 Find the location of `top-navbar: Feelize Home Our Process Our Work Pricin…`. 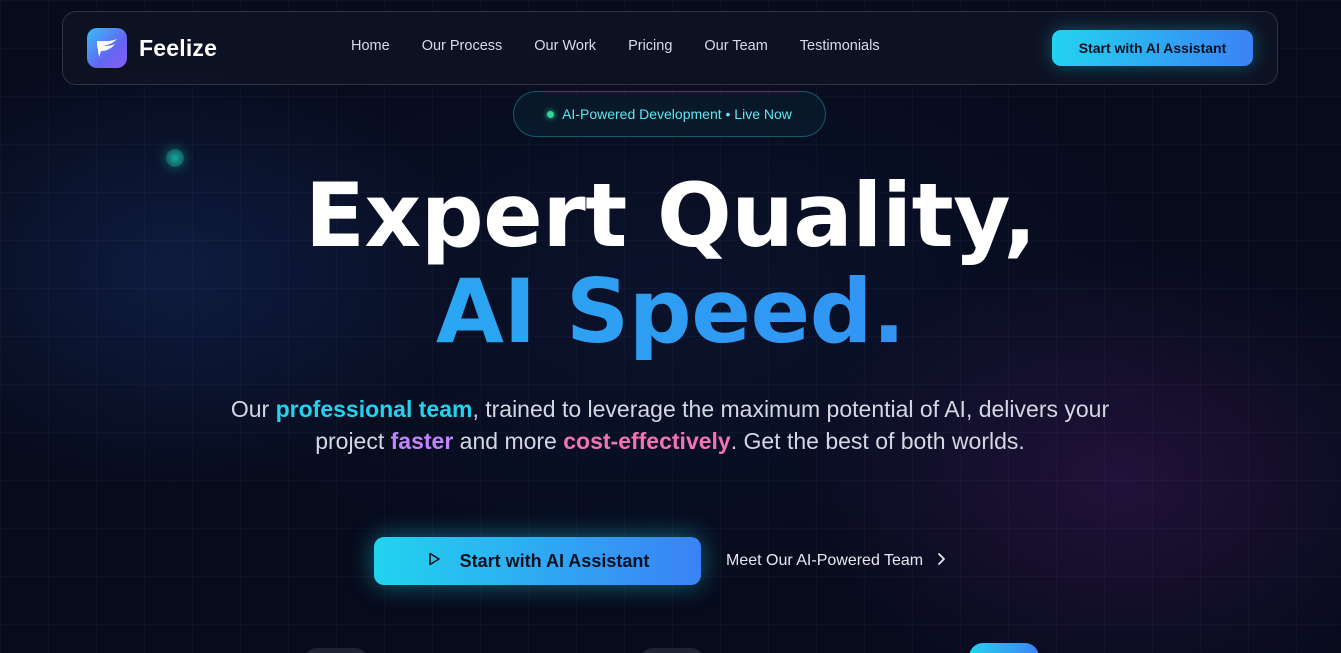

top-navbar: Feelize Home Our Process Our Work Pricin… is located at coordinates (670, 48).